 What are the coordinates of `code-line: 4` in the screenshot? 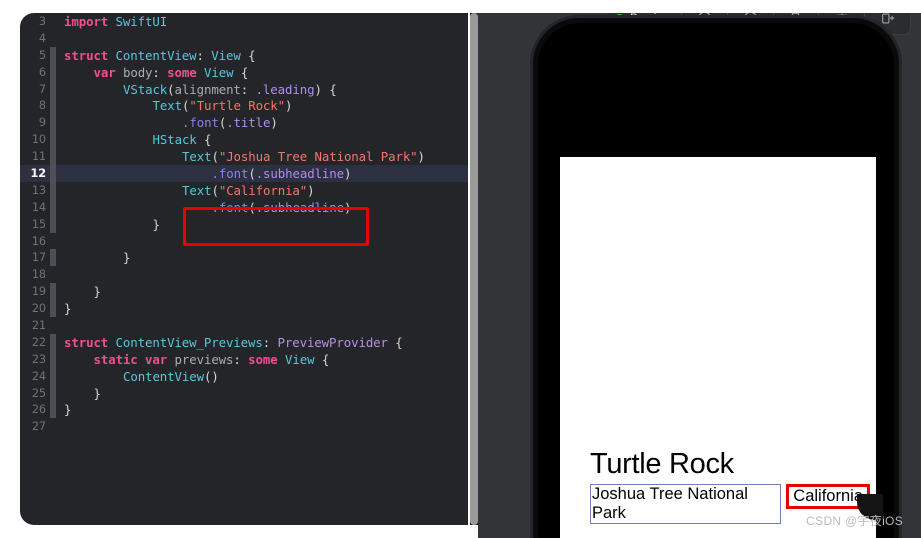 It's located at (244, 38).